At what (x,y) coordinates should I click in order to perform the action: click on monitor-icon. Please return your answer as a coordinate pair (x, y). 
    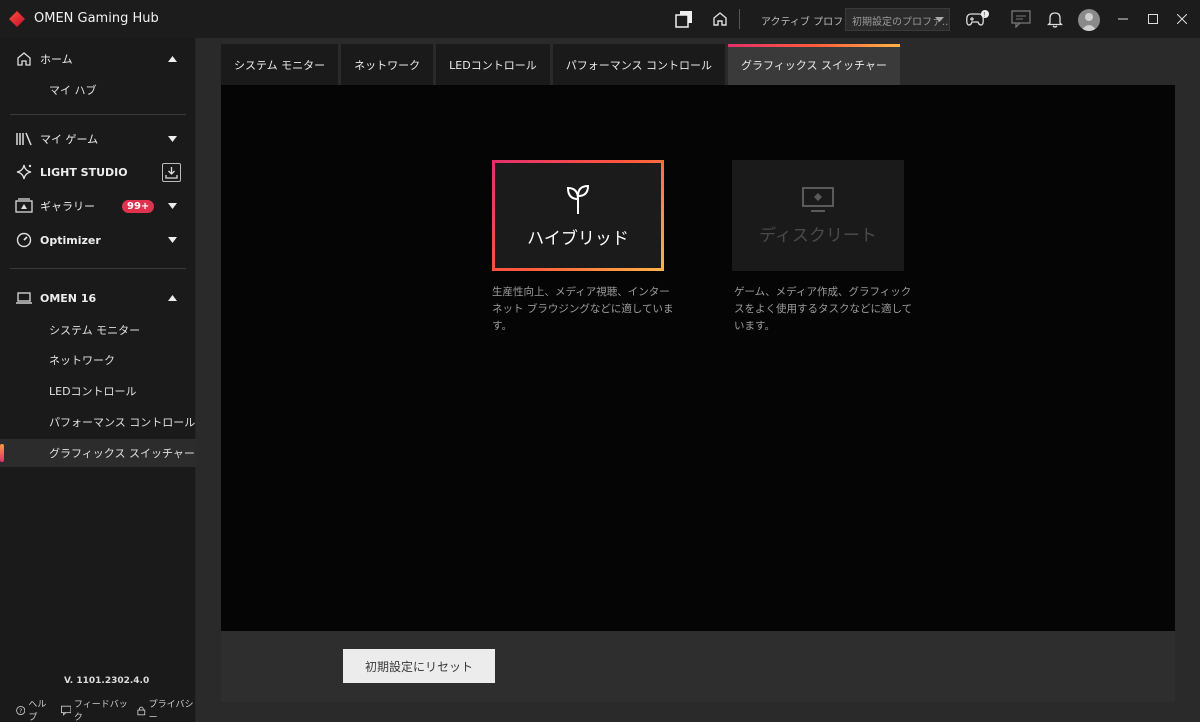
    Looking at the image, I should click on (818, 199).